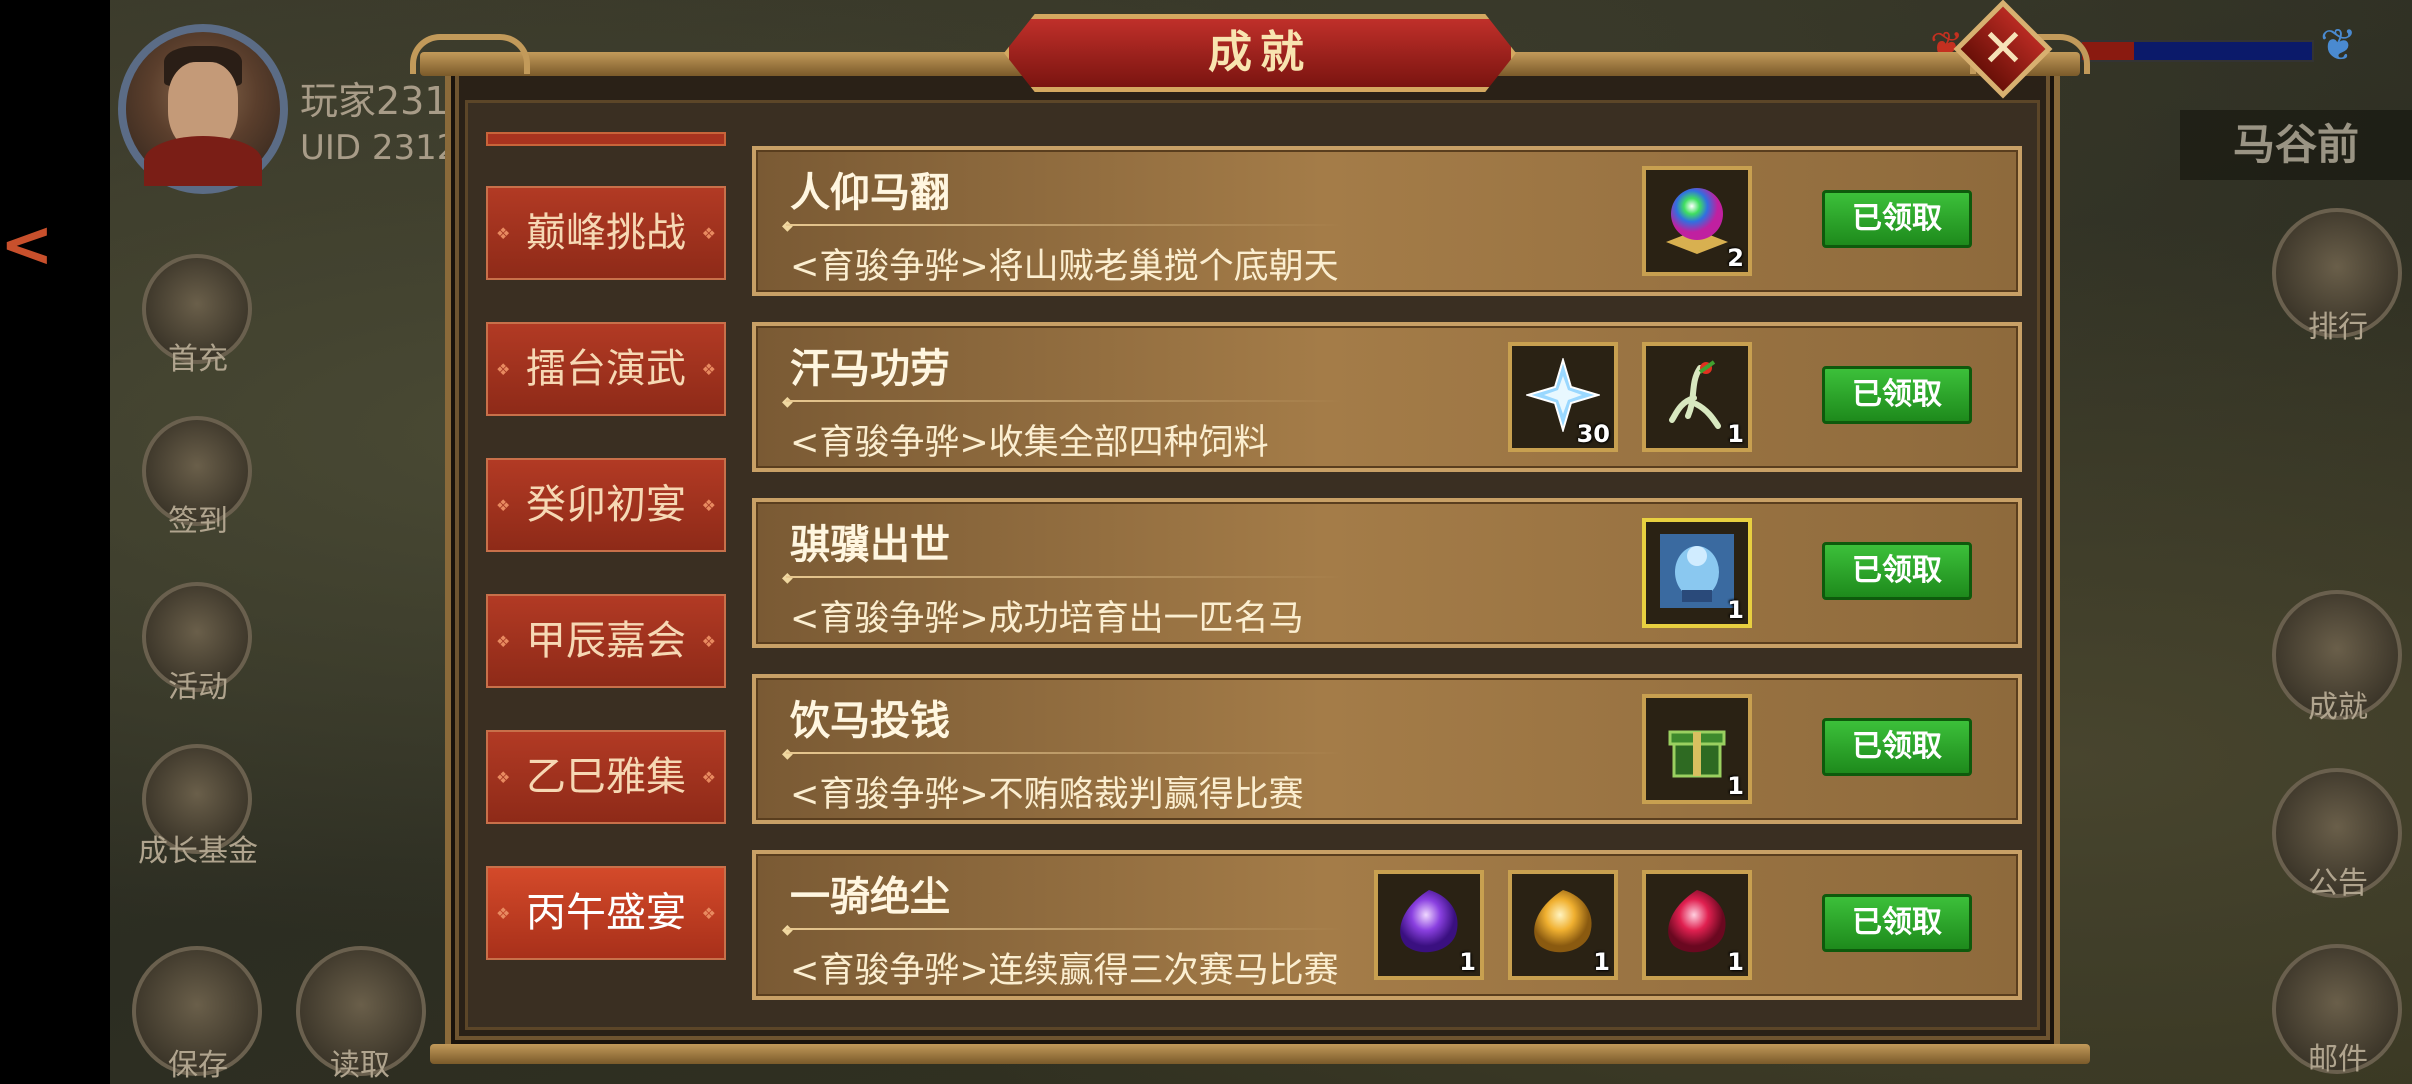 The image size is (2412, 1084). Describe the element at coordinates (870, 193) in the screenshot. I see `achievement-title: 人仰马翻` at that location.